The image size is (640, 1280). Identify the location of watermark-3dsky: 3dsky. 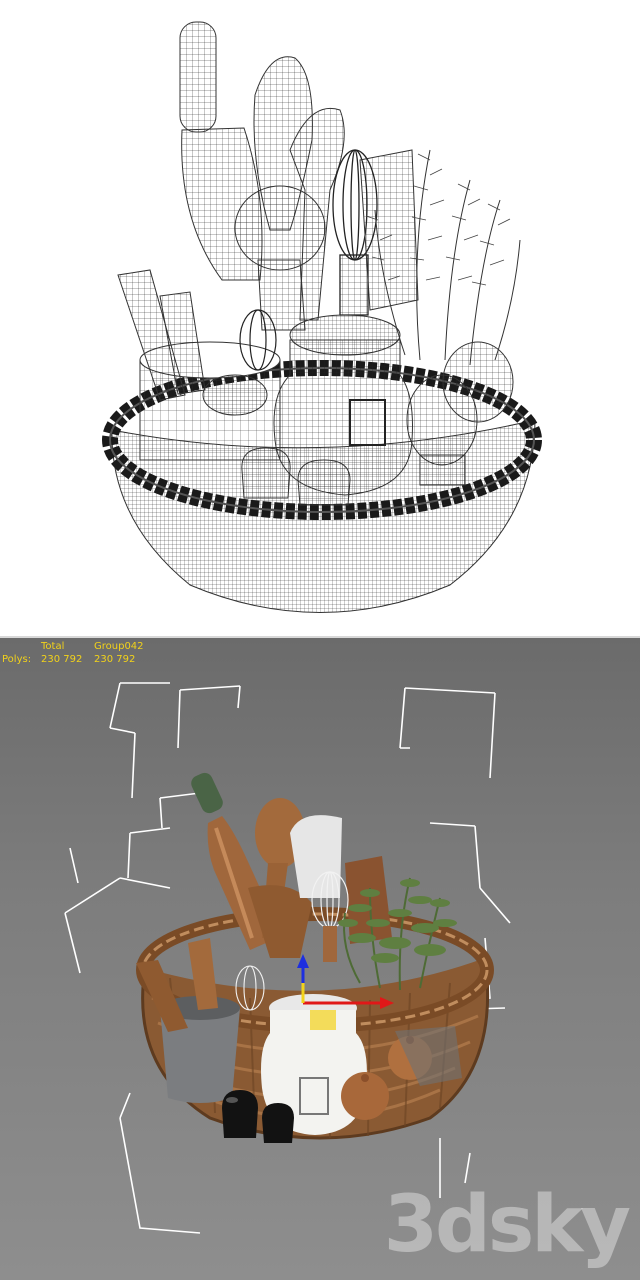
(507, 1225).